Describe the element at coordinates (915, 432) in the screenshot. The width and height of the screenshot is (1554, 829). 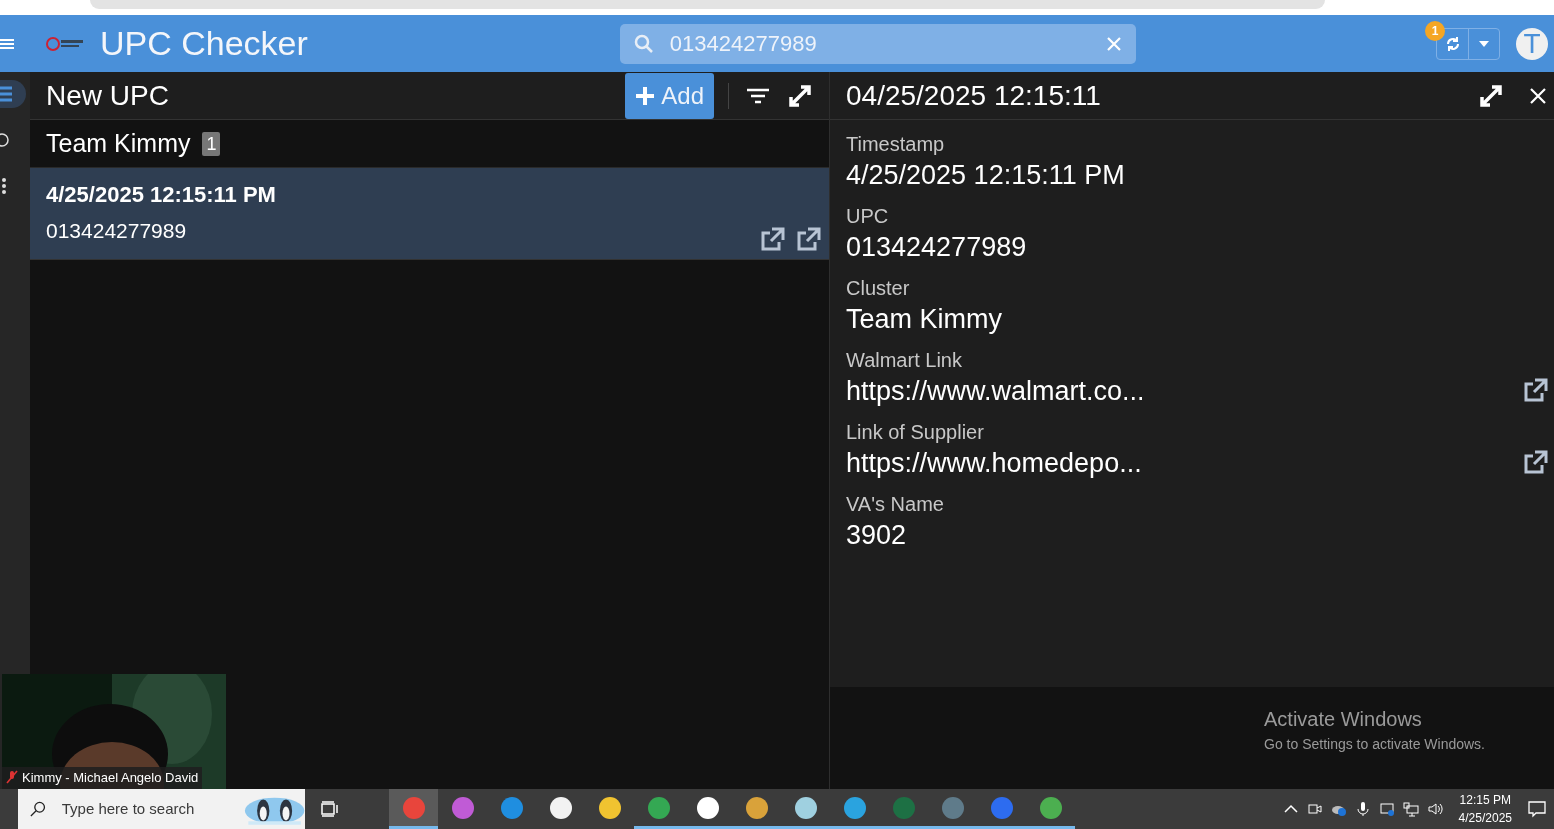
I see `field-label: Link of Supplier` at that location.